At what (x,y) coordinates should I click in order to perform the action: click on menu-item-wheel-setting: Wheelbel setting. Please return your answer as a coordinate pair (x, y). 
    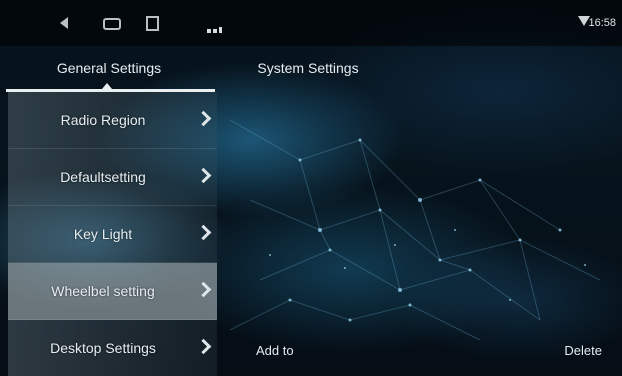
    Looking at the image, I should click on (112, 291).